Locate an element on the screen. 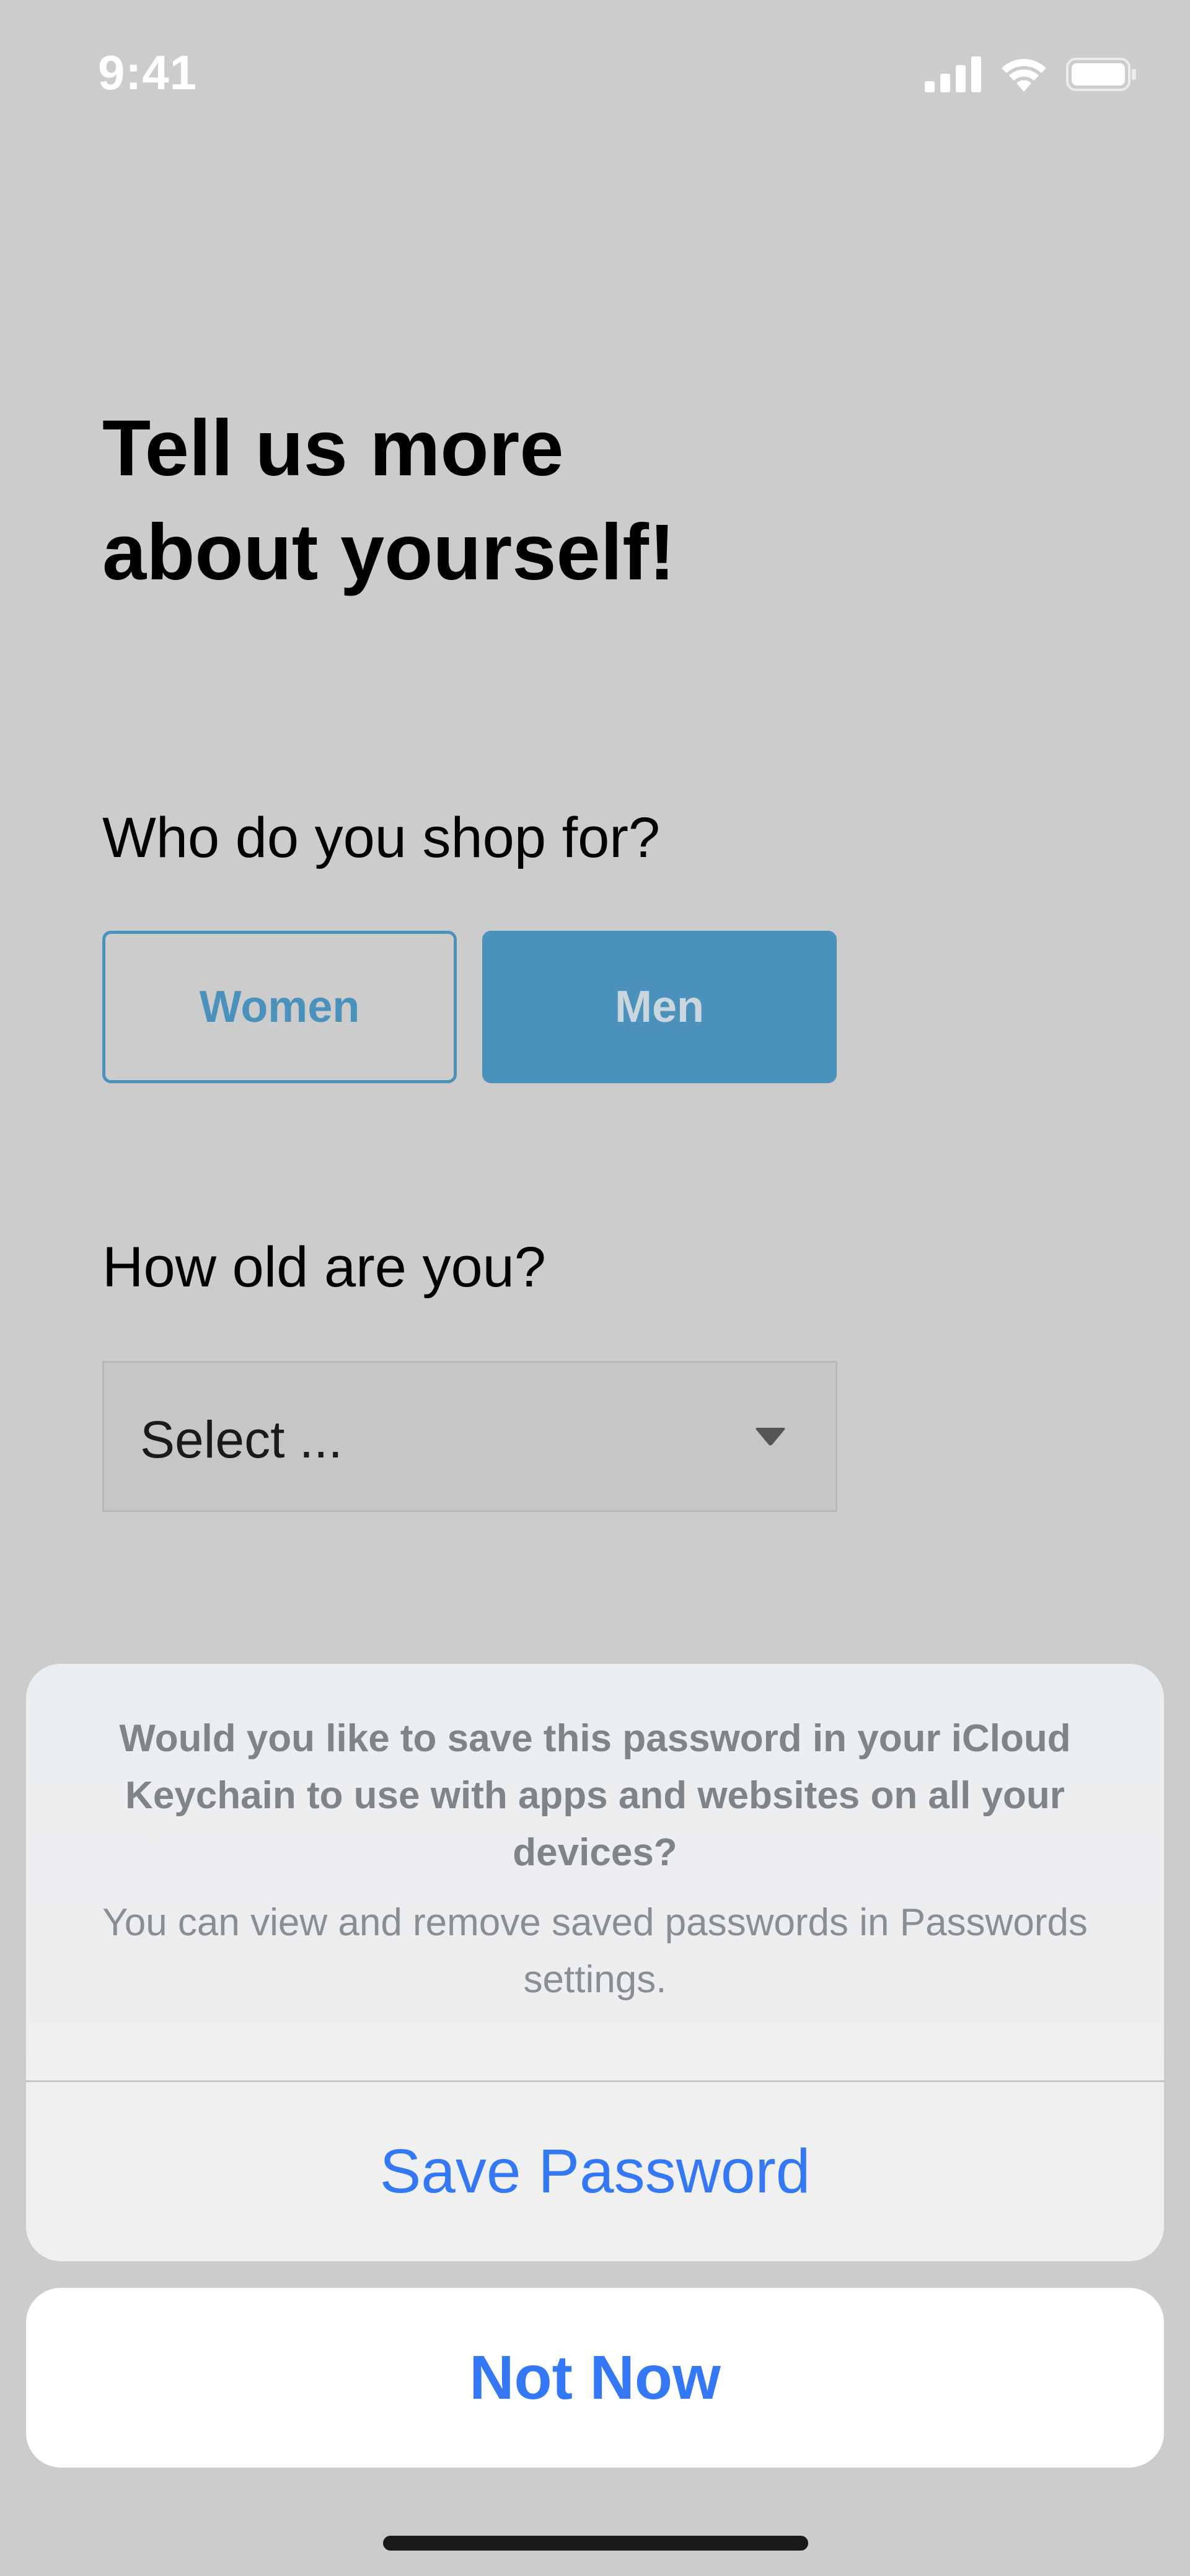 The width and height of the screenshot is (1190, 2576). page-title-line-2: about yourself! is located at coordinates (389, 552).